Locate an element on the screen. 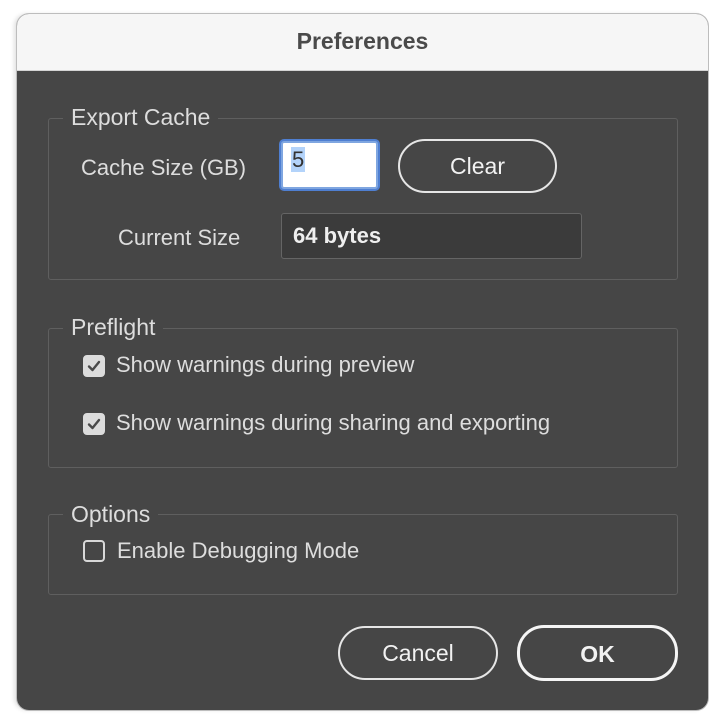 The height and width of the screenshot is (715, 712). options-legend: Options is located at coordinates (111, 514).